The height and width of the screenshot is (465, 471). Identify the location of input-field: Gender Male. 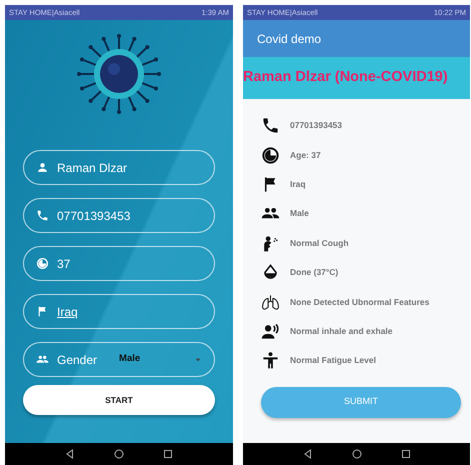
(119, 359).